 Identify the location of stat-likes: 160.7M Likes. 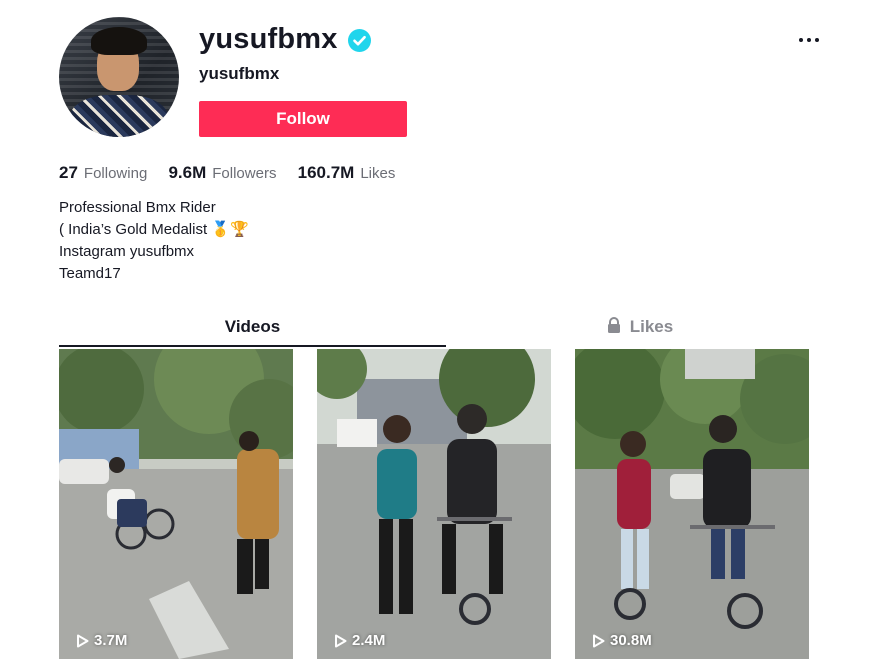
(347, 173).